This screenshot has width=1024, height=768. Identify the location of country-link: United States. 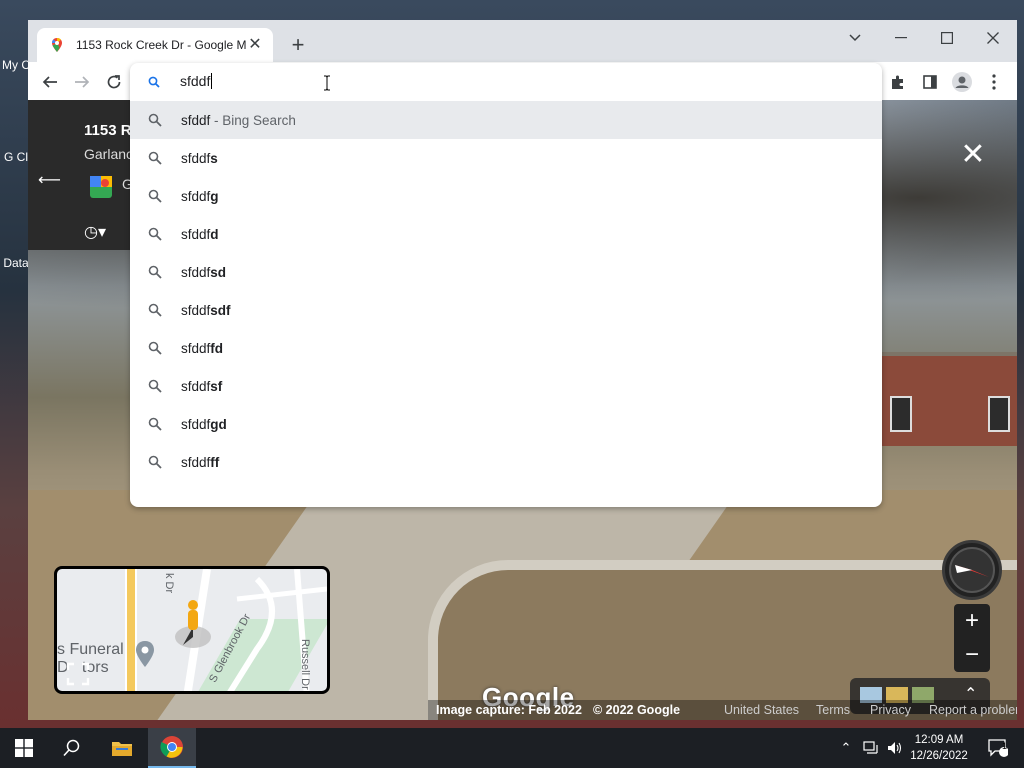
(761, 710).